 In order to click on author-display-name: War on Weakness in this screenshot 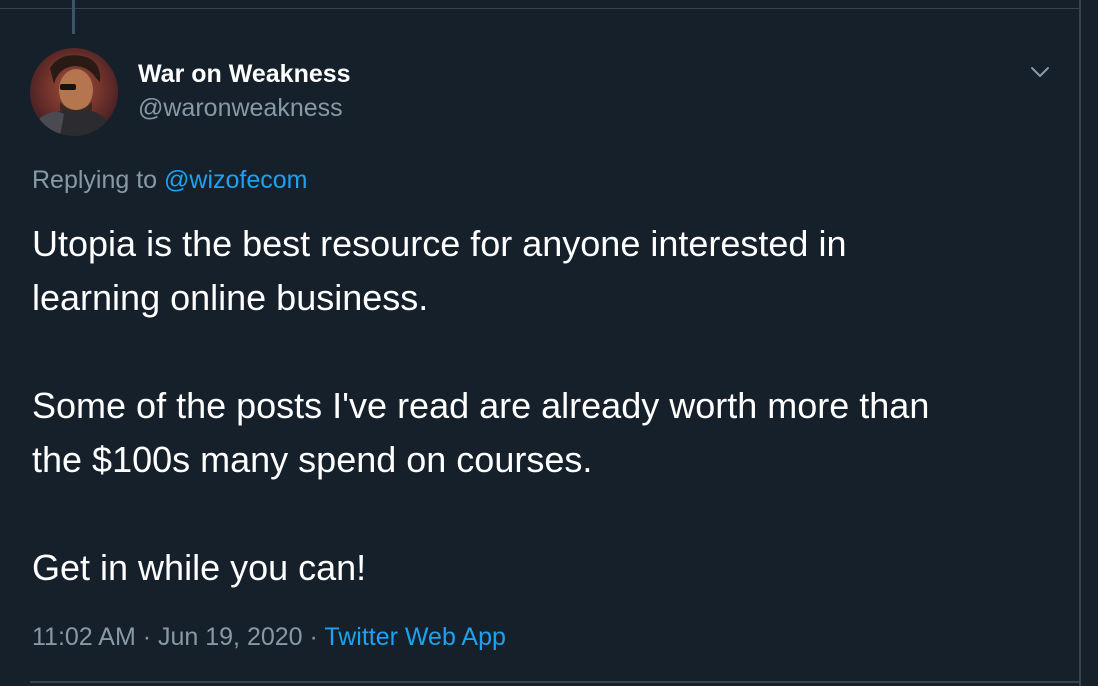, I will do `click(244, 74)`.